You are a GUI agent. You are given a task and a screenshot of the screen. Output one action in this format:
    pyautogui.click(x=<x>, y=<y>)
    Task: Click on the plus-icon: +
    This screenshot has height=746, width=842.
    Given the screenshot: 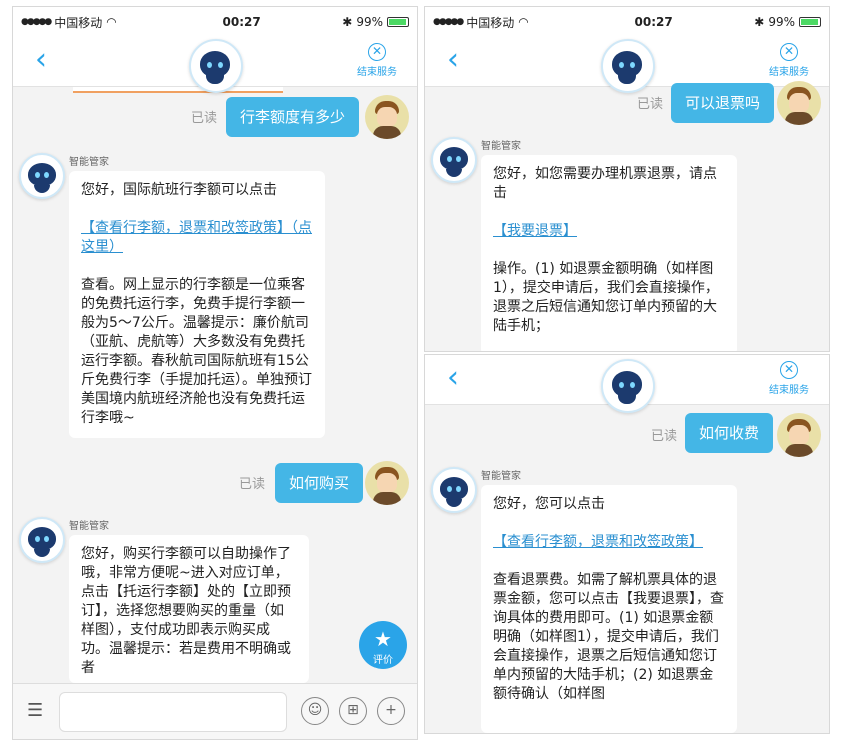 What is the action you would take?
    pyautogui.click(x=391, y=711)
    